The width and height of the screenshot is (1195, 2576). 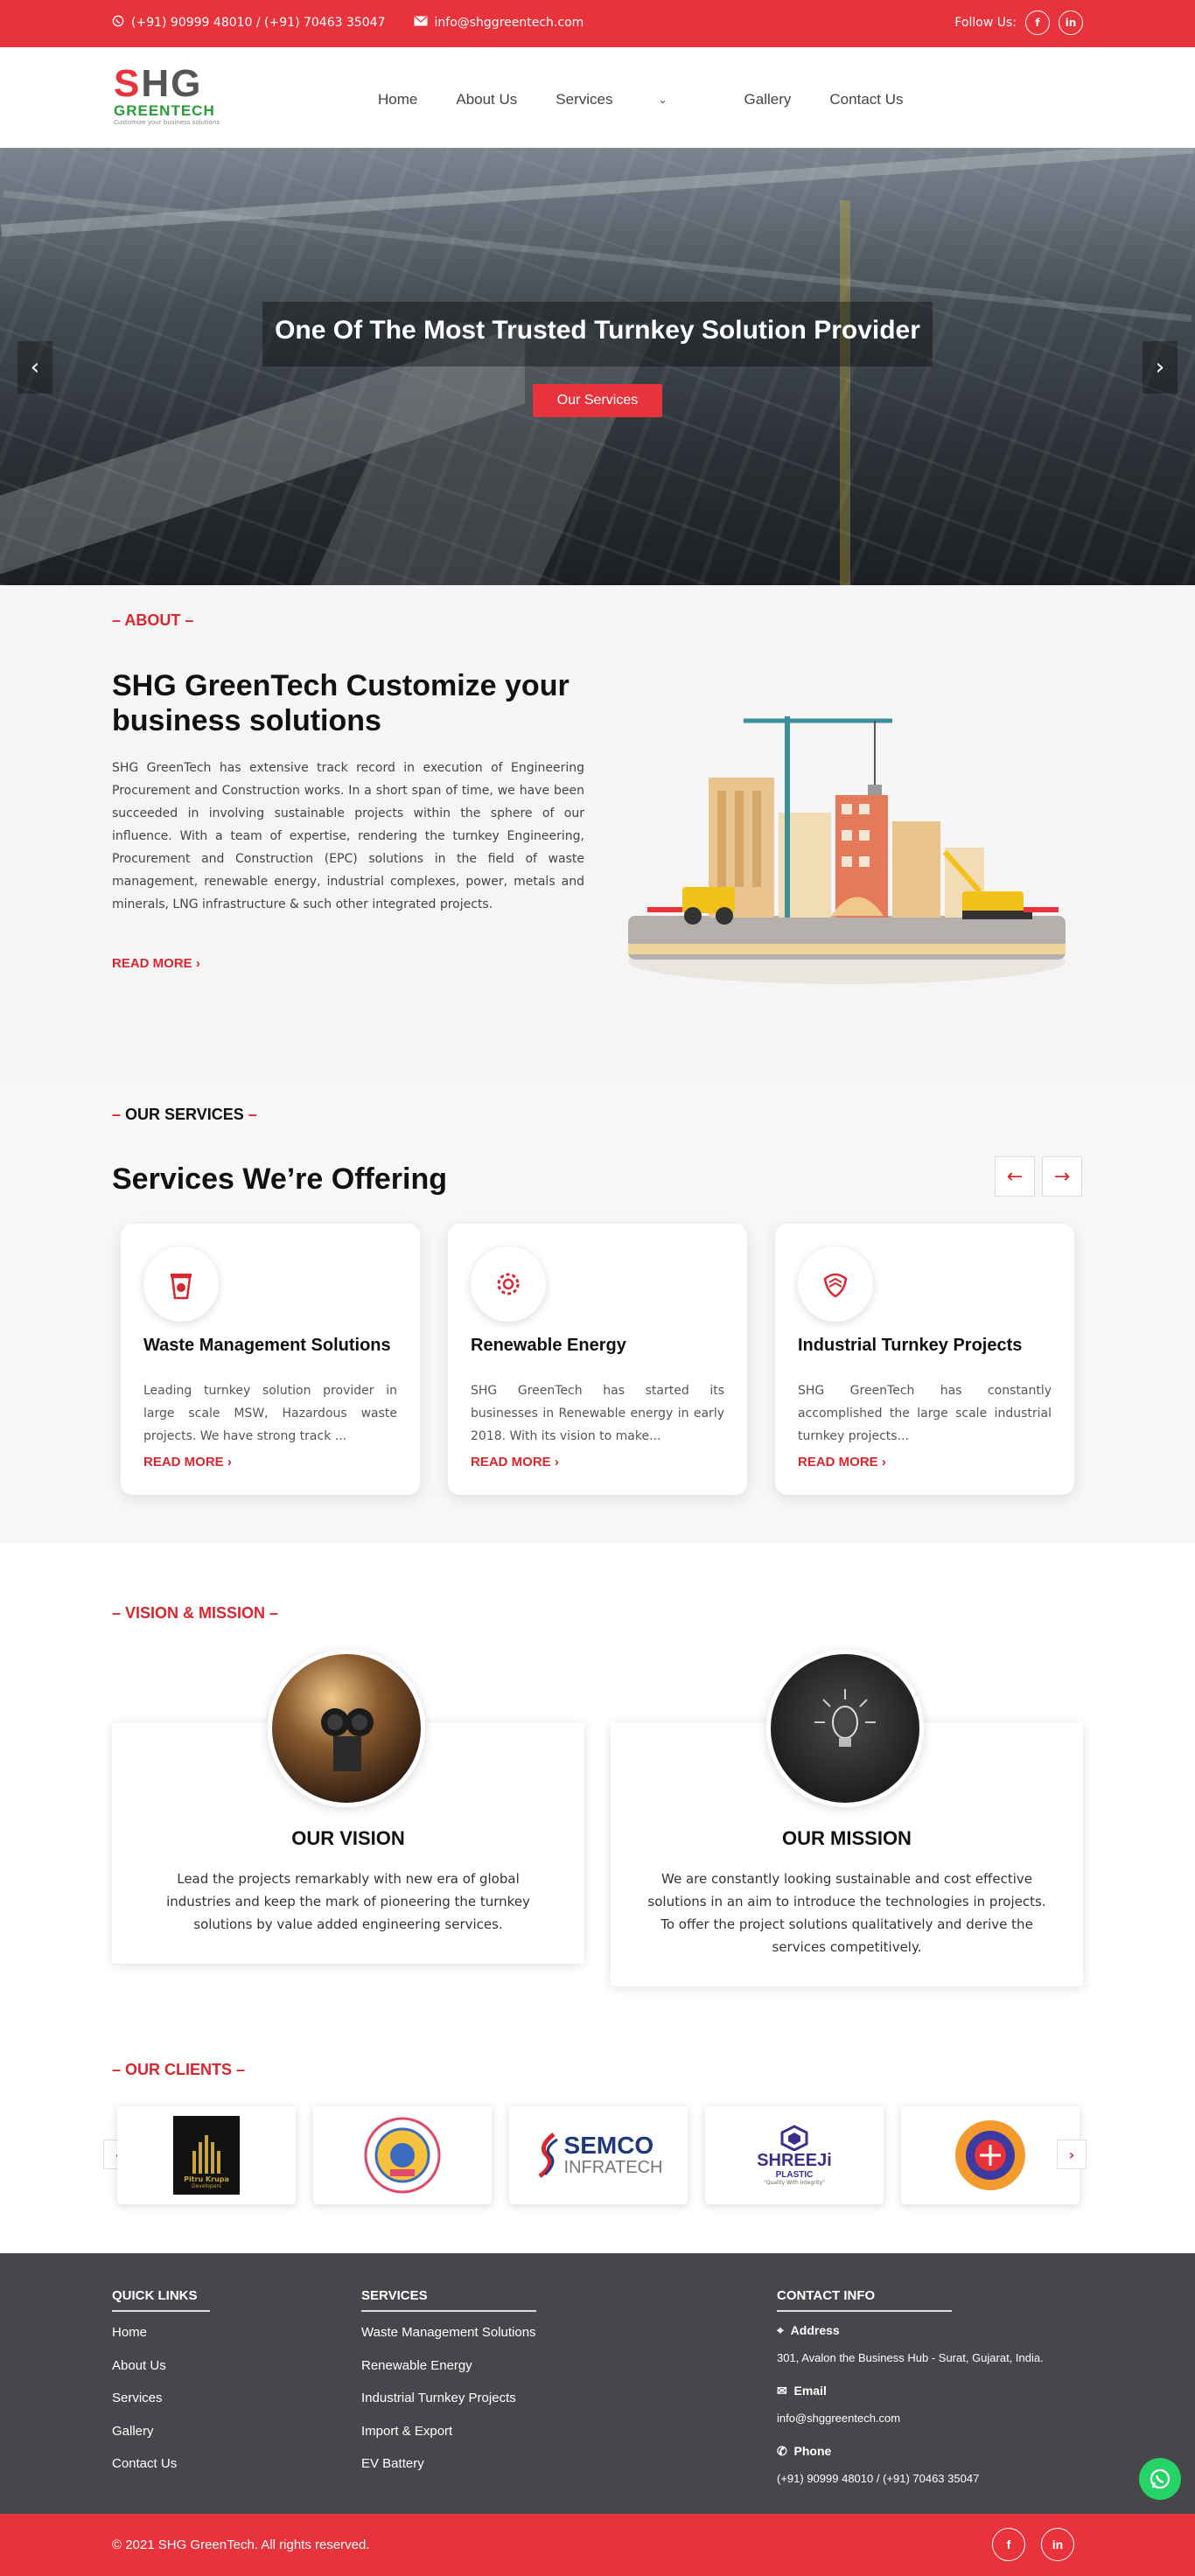 What do you see at coordinates (985, 23) in the screenshot?
I see `follow-label: Follow Us:` at bounding box center [985, 23].